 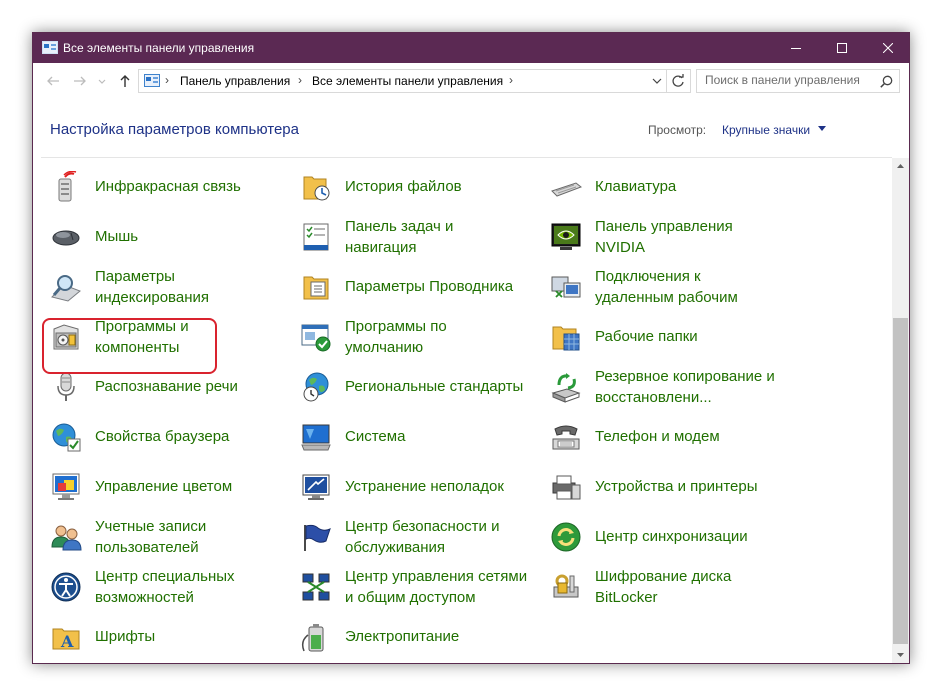 What do you see at coordinates (436, 587) in the screenshot?
I see `item-label: Центр управления сетями и общим доступом` at bounding box center [436, 587].